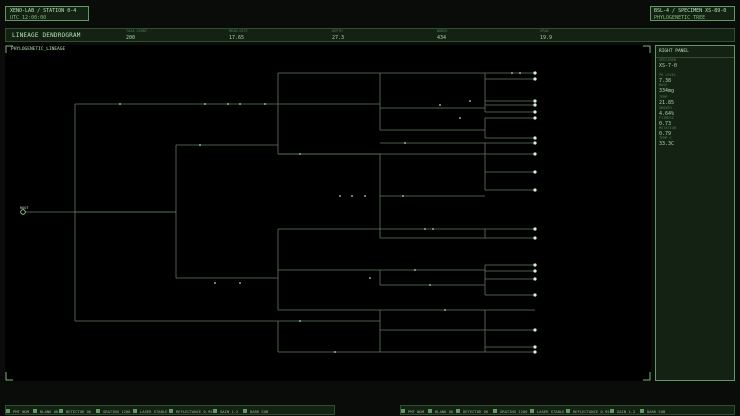  I want to click on field-label: FITNESS, so click(666, 118).